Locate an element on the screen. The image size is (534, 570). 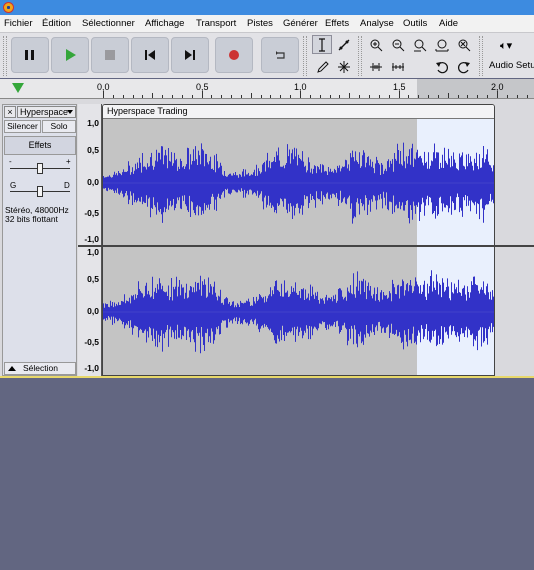
menu-analyse: Analyse is located at coordinates (377, 23).